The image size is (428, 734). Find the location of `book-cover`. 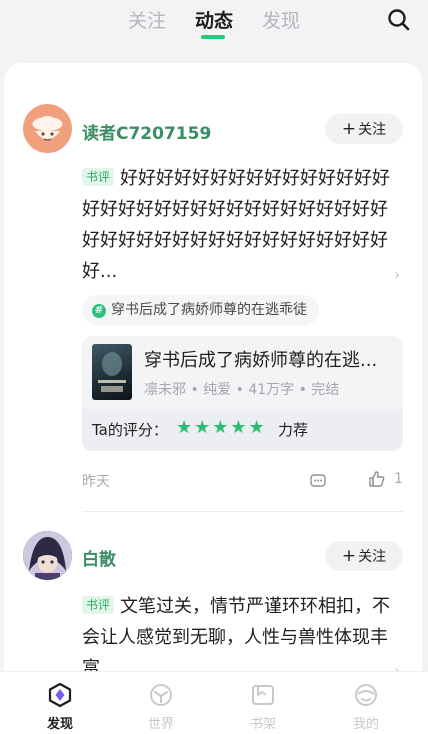

book-cover is located at coordinates (112, 372).